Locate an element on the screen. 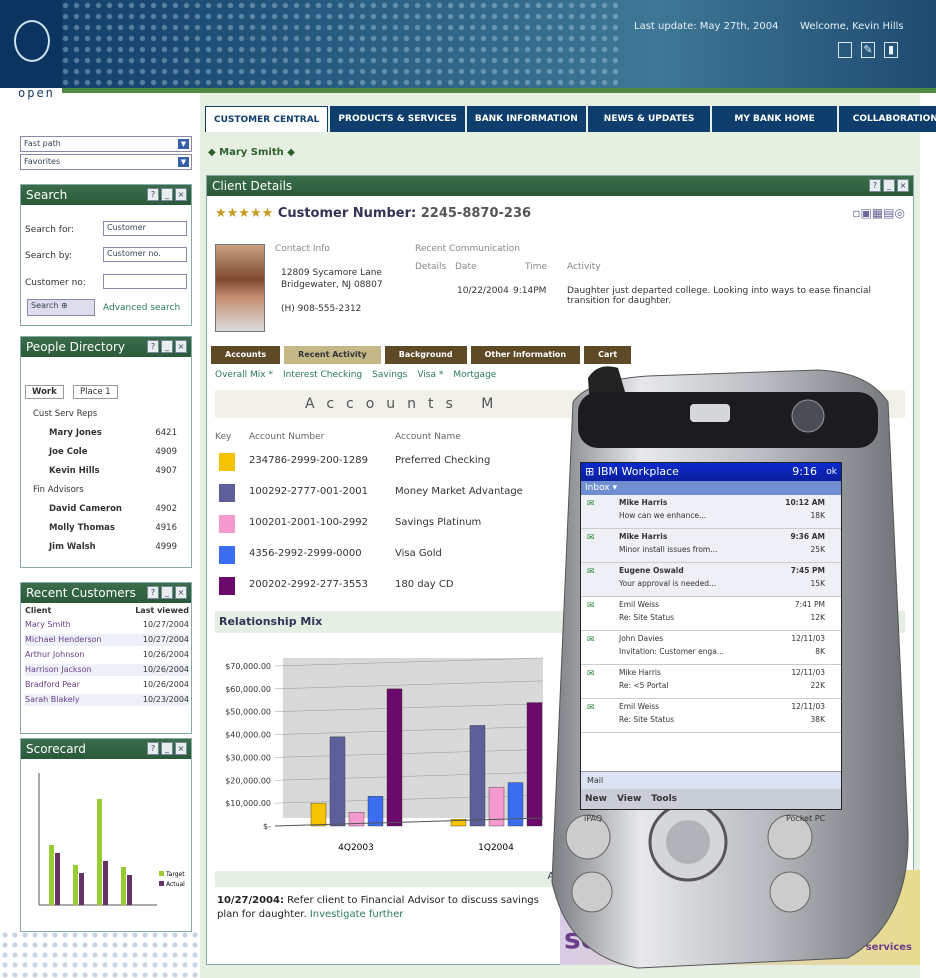 This screenshot has width=936, height=978. inbox-dropdown: Inbox ▾ is located at coordinates (711, 488).